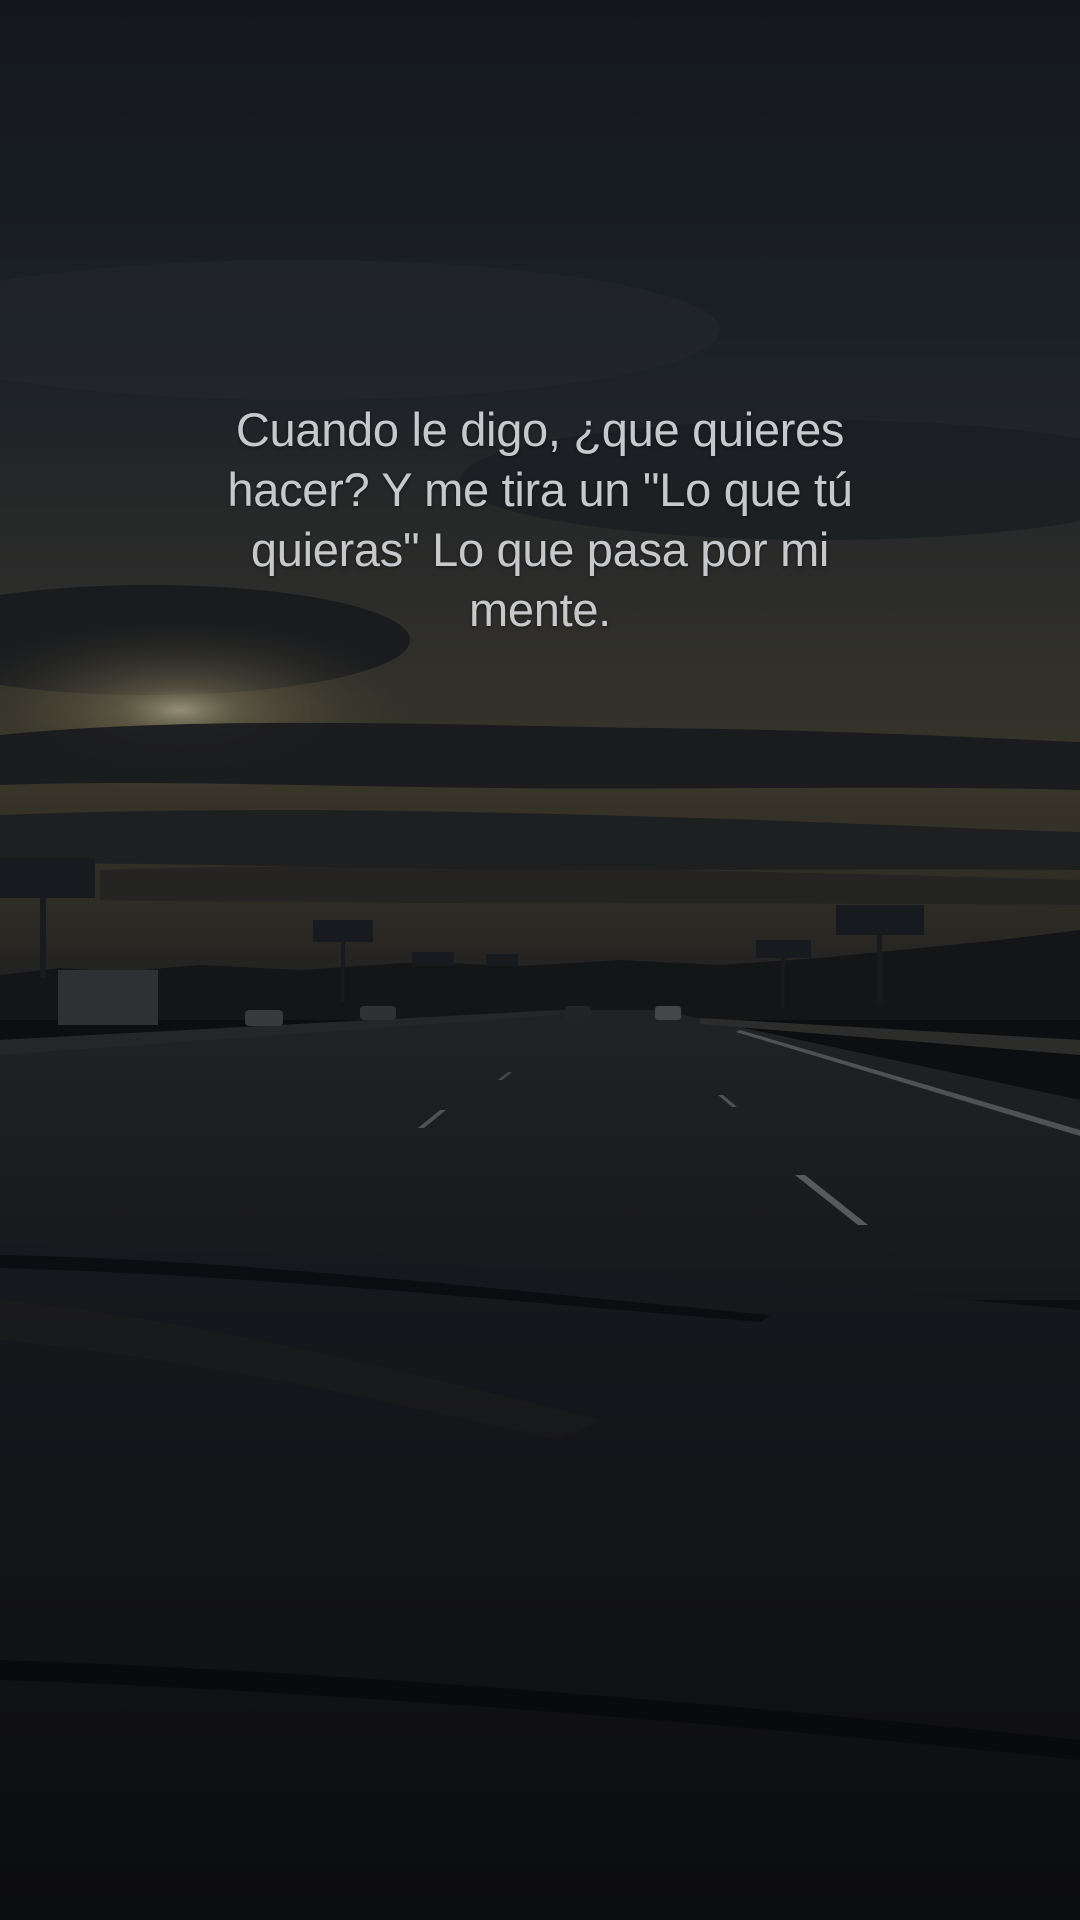  Describe the element at coordinates (108, 997) in the screenshot. I see `truck` at that location.